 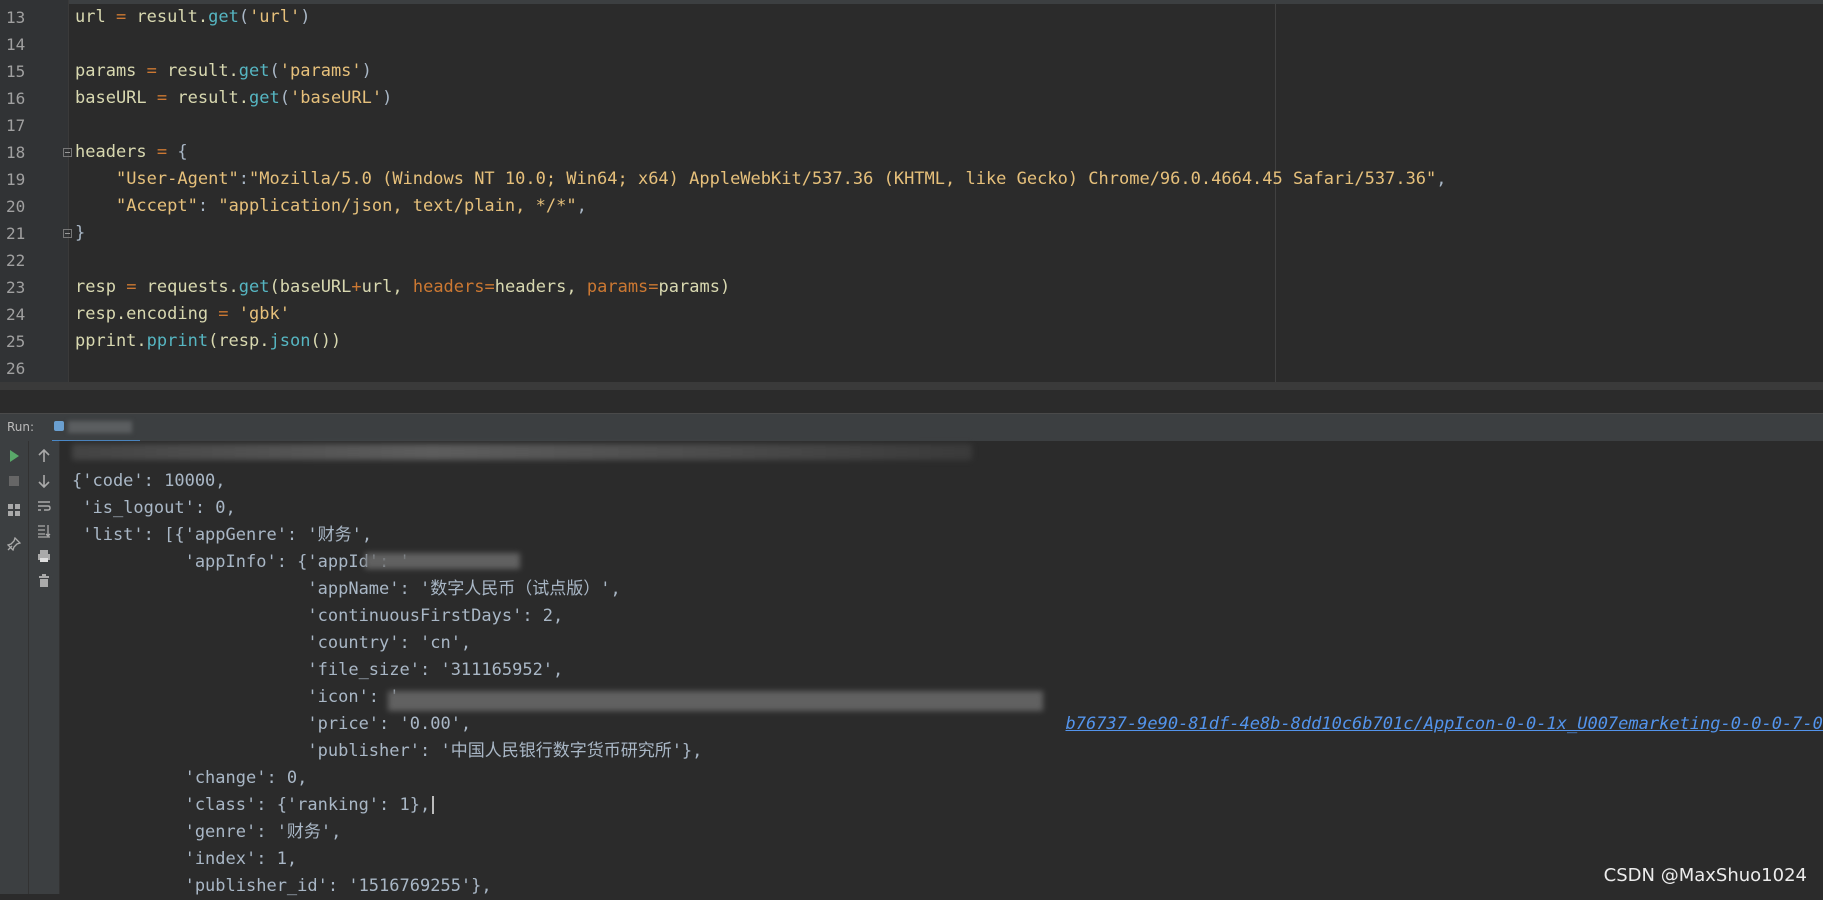 I want to click on line-number: 15, so click(x=16, y=71).